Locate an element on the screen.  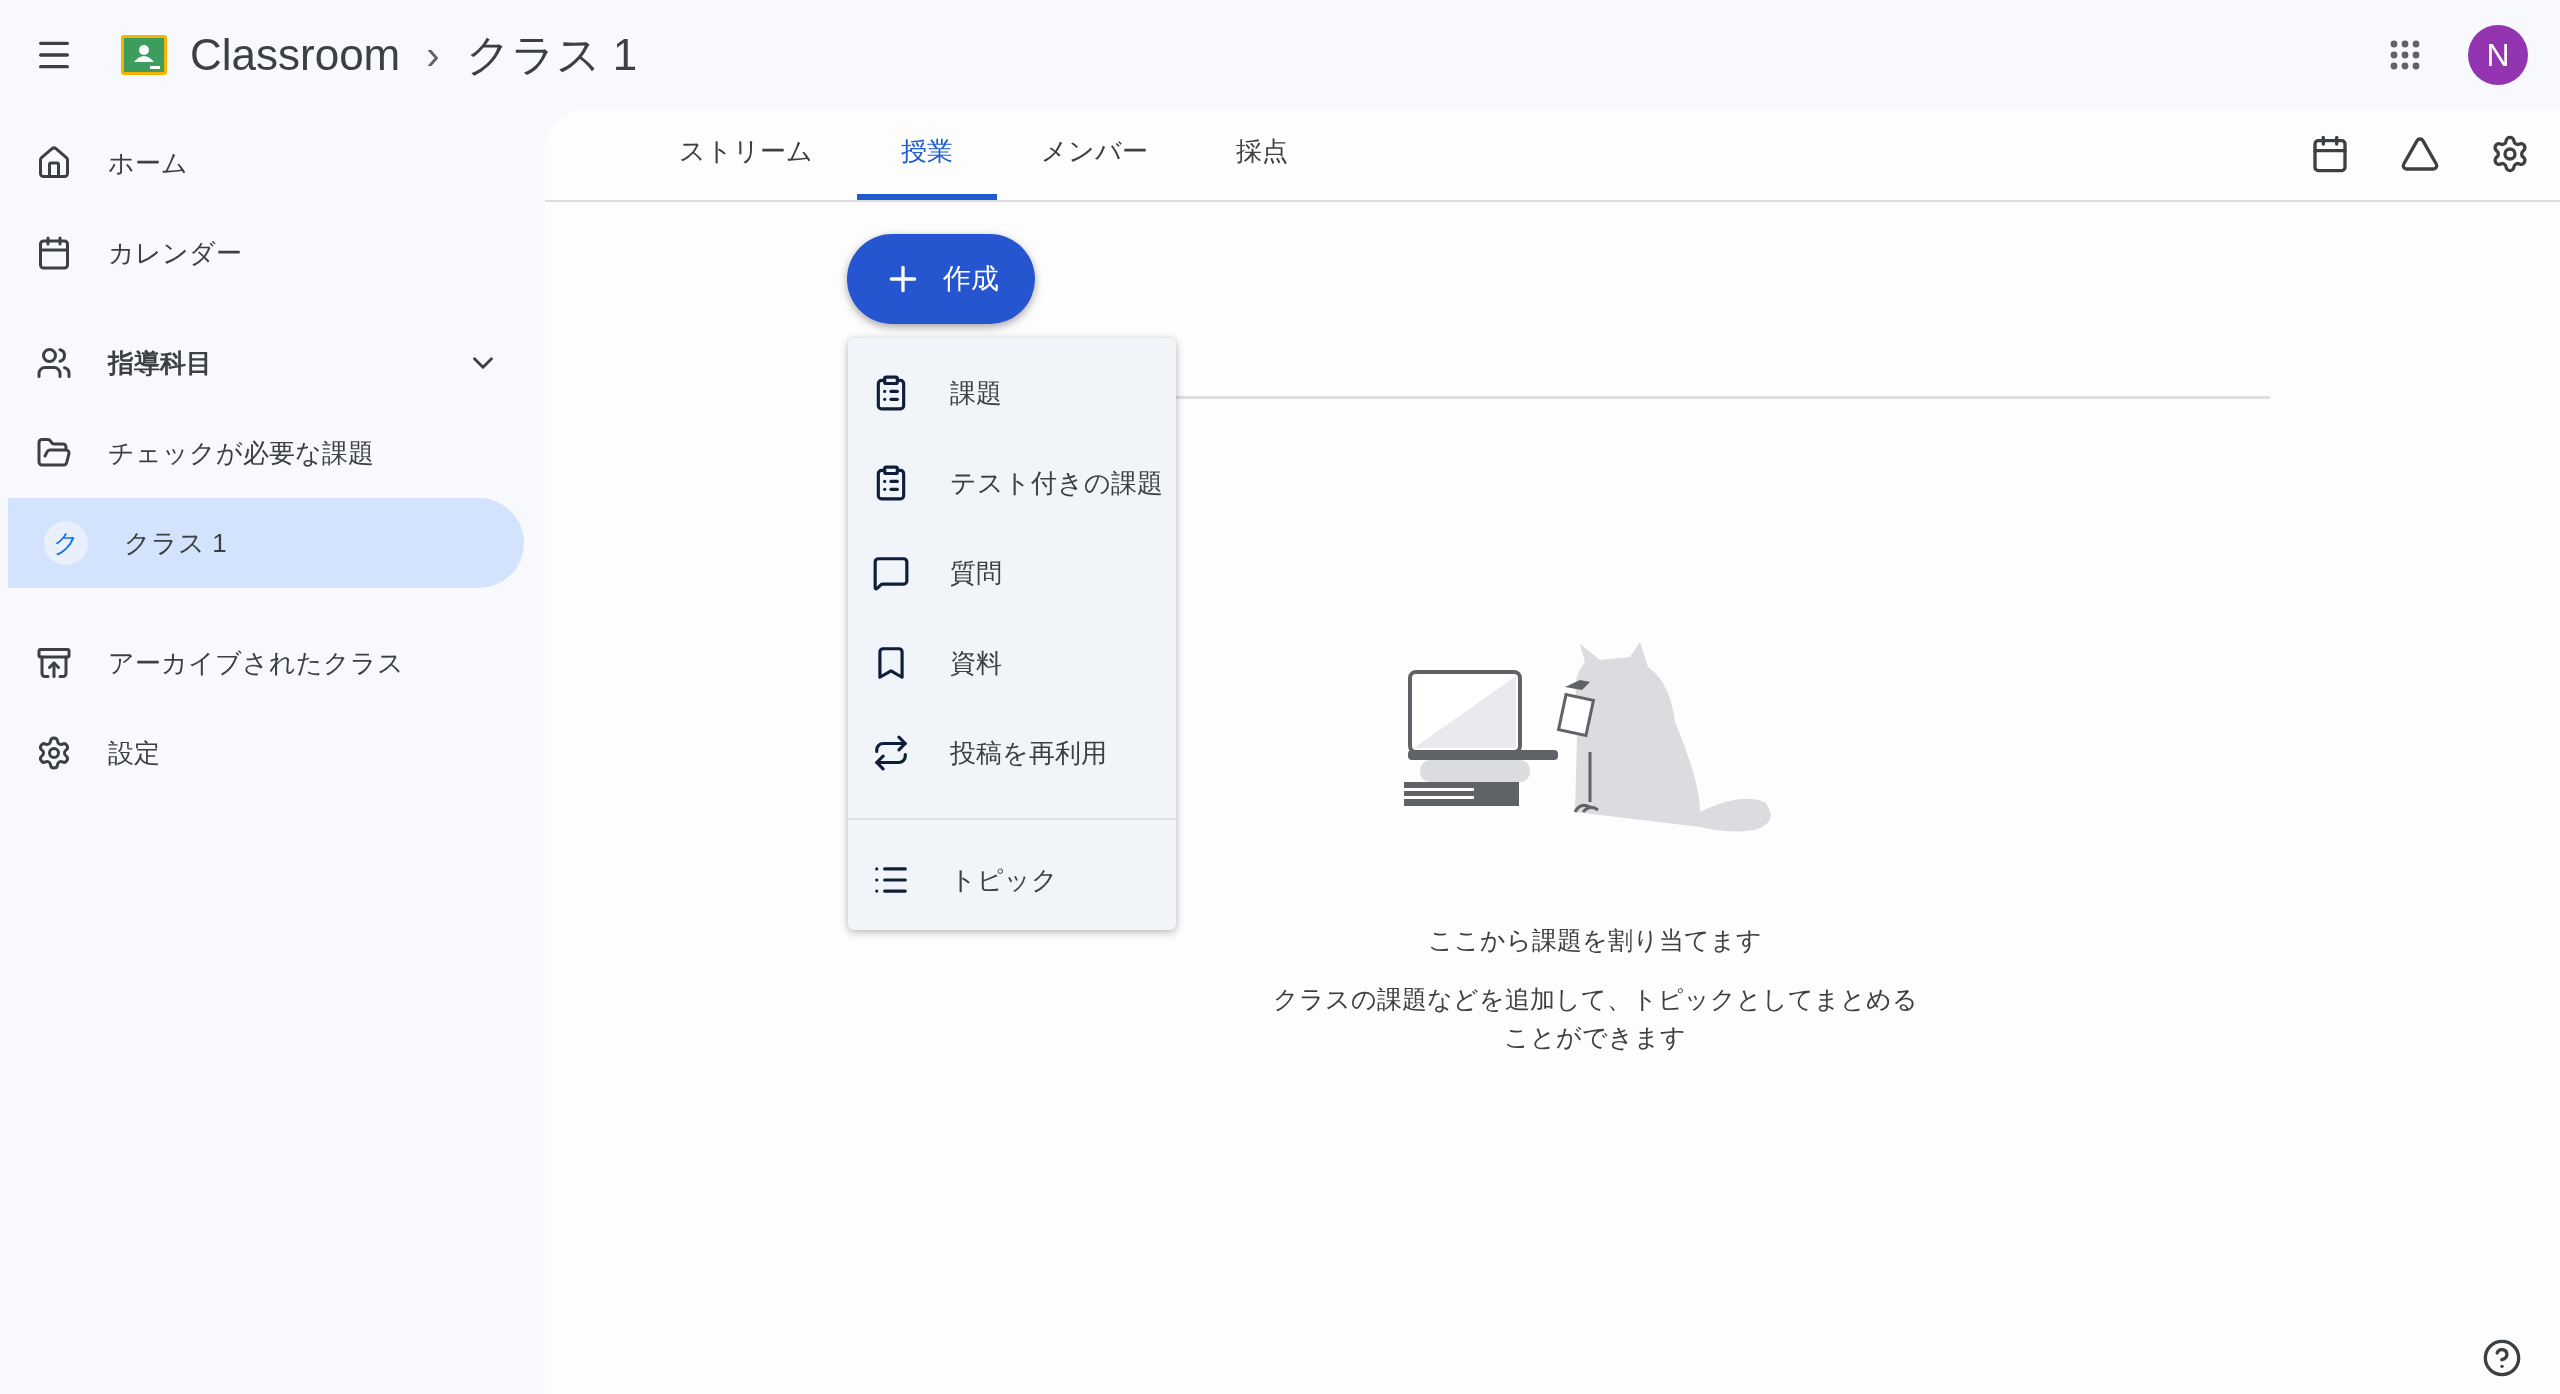
sidebar-item: アーカイブされたクラス is located at coordinates (262, 663).